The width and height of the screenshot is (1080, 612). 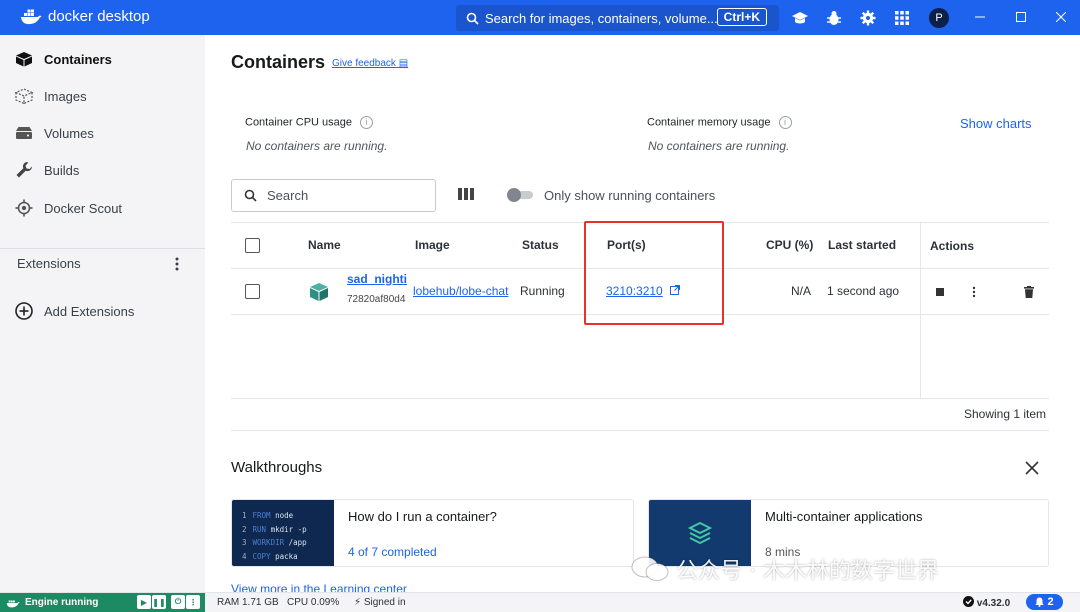 What do you see at coordinates (700, 533) in the screenshot?
I see `layers-icon` at bounding box center [700, 533].